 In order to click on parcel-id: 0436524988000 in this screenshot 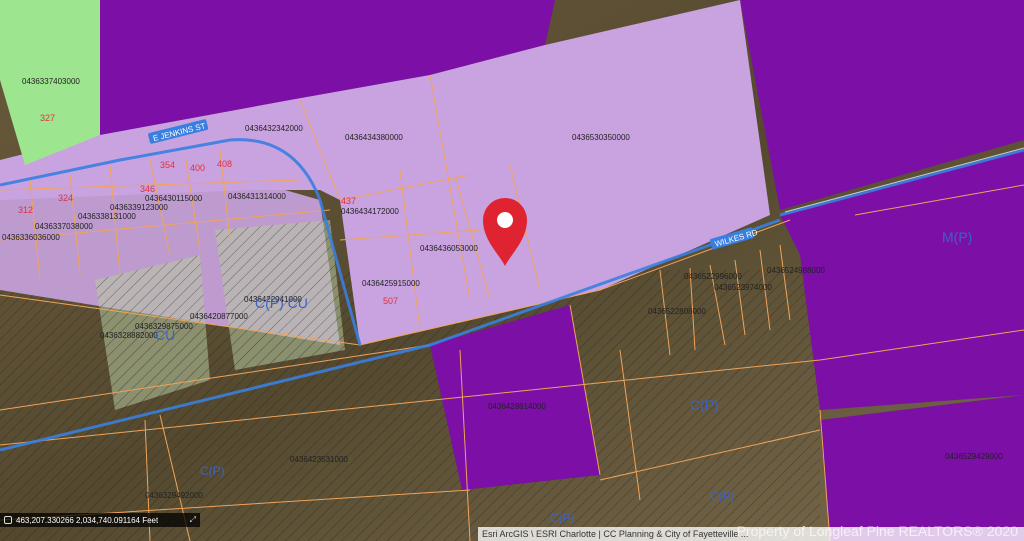, I will do `click(796, 270)`.